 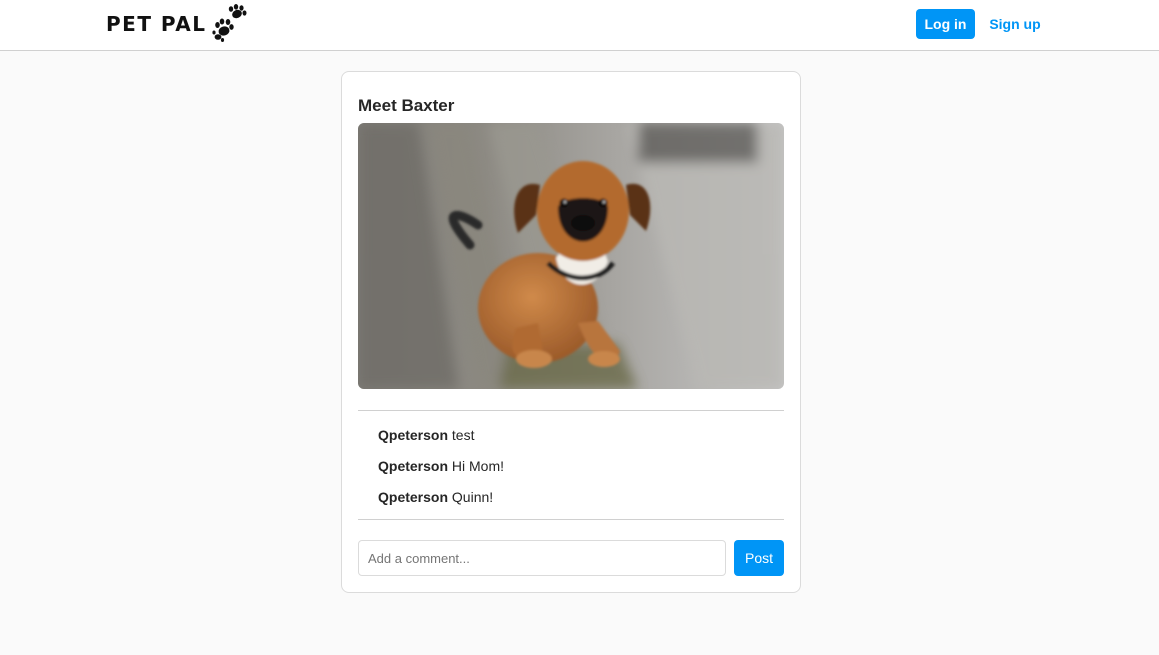 What do you see at coordinates (542, 558) in the screenshot?
I see `comment-input` at bounding box center [542, 558].